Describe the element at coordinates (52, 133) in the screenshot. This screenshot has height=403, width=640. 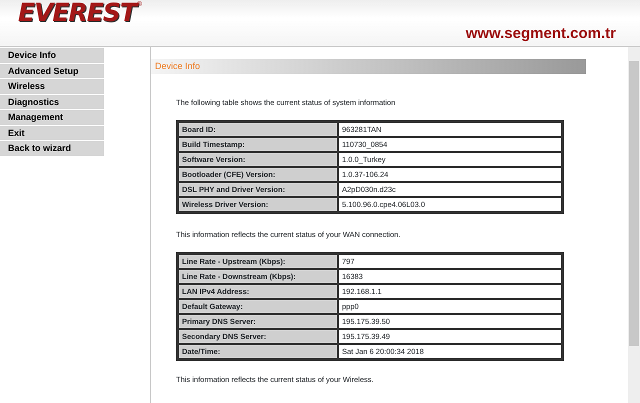
I see `sidebar-item: Exit` at that location.